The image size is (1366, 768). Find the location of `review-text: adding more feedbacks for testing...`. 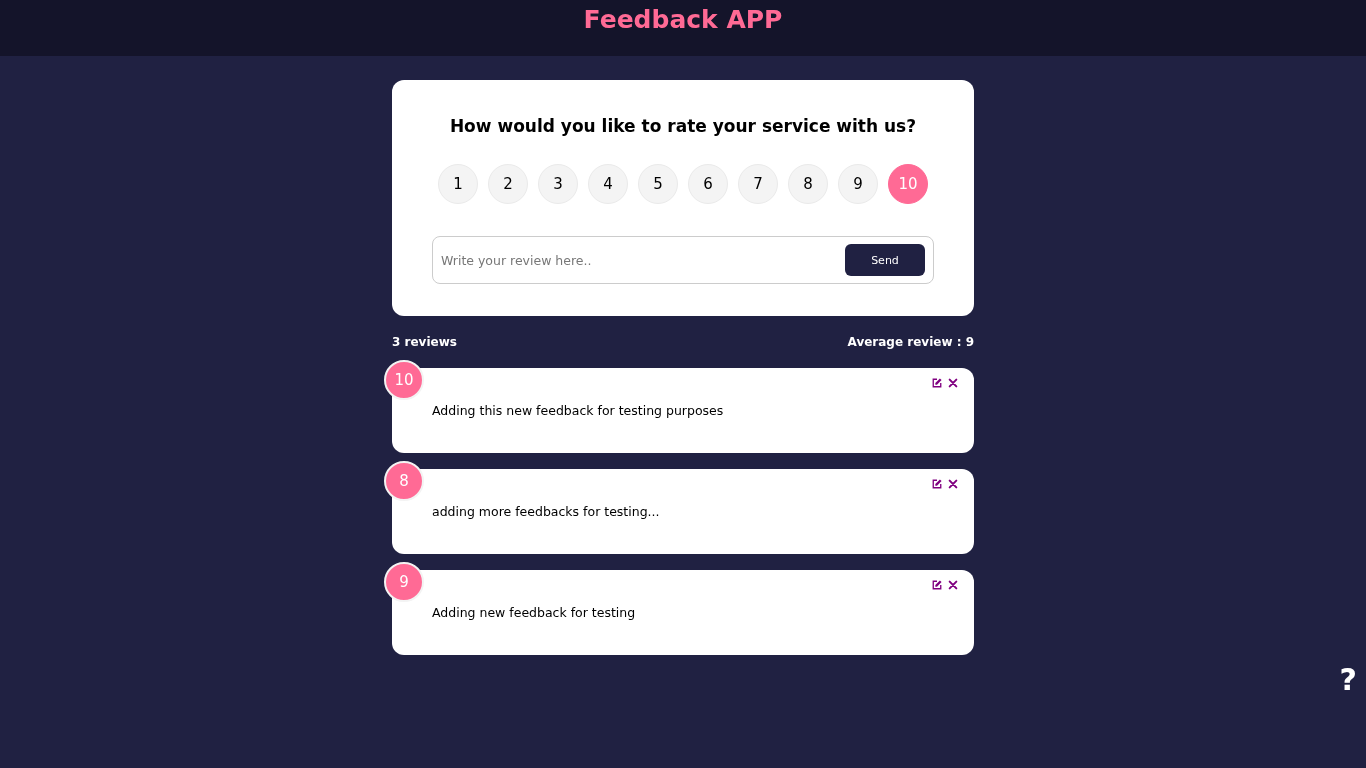

review-text: adding more feedbacks for testing... is located at coordinates (546, 512).